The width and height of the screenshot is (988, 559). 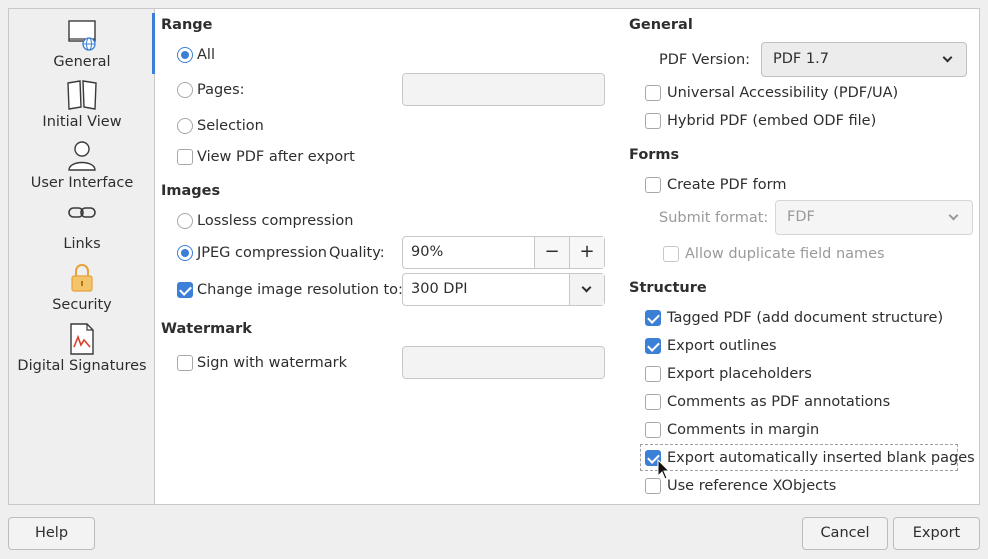 What do you see at coordinates (722, 346) in the screenshot?
I see `export-outlines-label: Export outlines` at bounding box center [722, 346].